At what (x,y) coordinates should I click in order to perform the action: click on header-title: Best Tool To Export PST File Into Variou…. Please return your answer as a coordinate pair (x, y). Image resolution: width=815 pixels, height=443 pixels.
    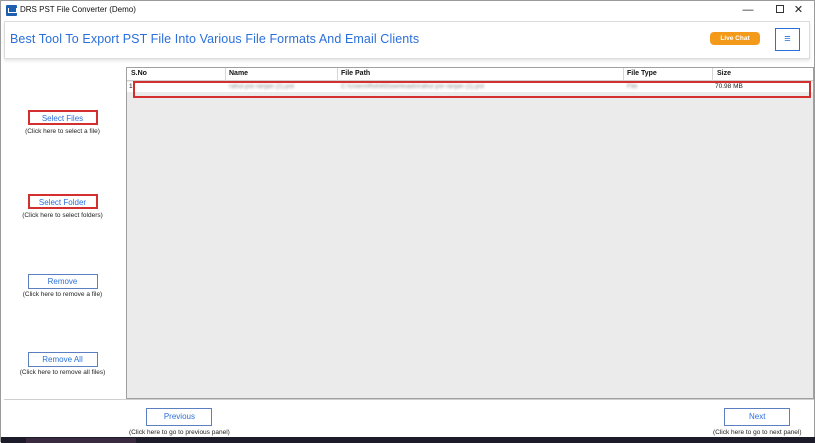
    Looking at the image, I should click on (215, 39).